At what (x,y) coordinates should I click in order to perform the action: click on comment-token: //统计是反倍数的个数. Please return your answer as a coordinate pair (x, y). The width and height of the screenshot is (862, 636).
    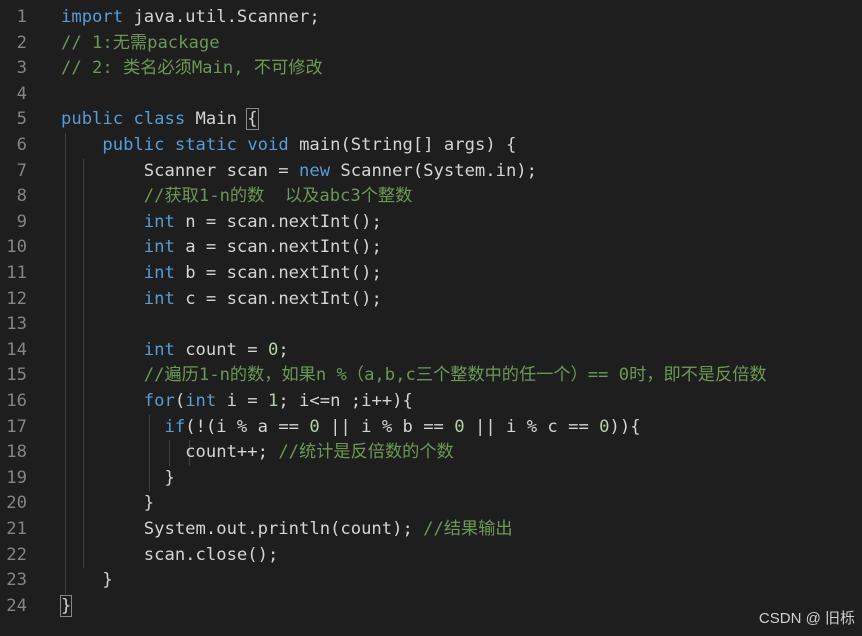
    Looking at the image, I should click on (366, 452).